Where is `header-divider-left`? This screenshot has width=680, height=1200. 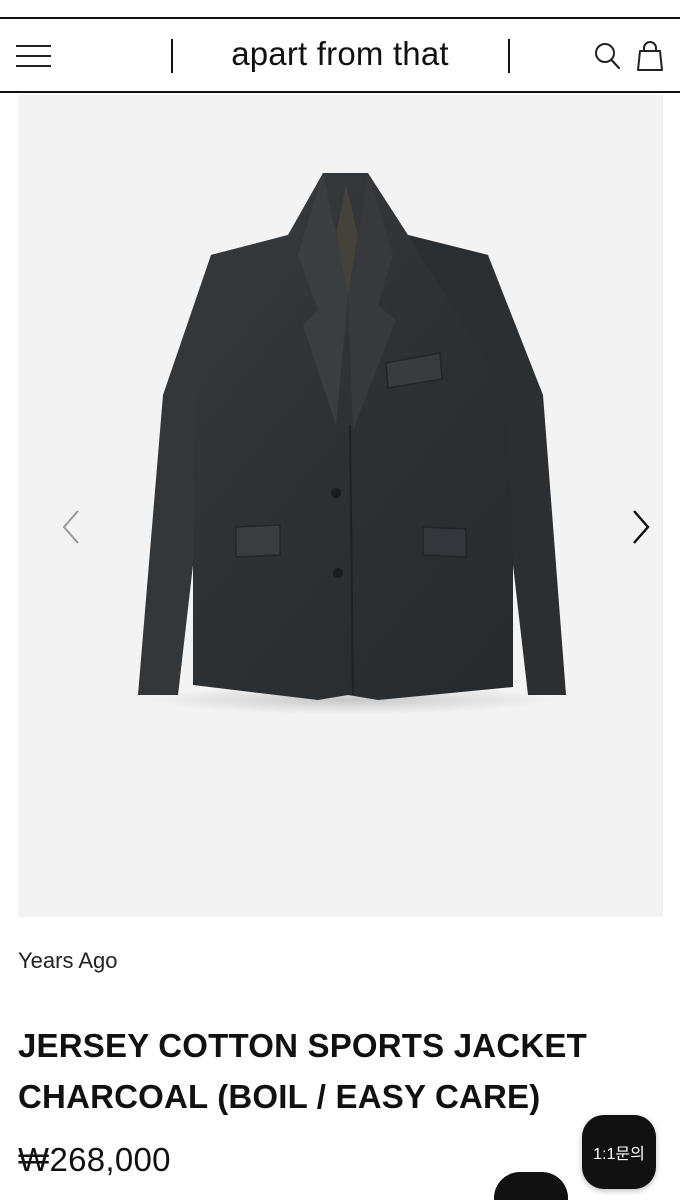 header-divider-left is located at coordinates (172, 56).